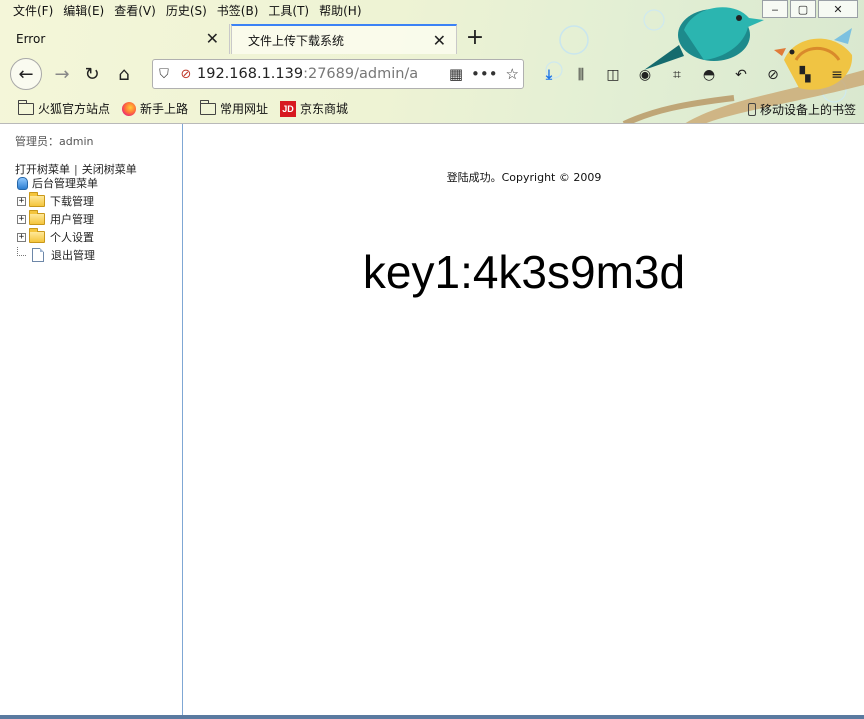  What do you see at coordinates (73, 255) in the screenshot?
I see `tree-item-label: 退出管理` at bounding box center [73, 255].